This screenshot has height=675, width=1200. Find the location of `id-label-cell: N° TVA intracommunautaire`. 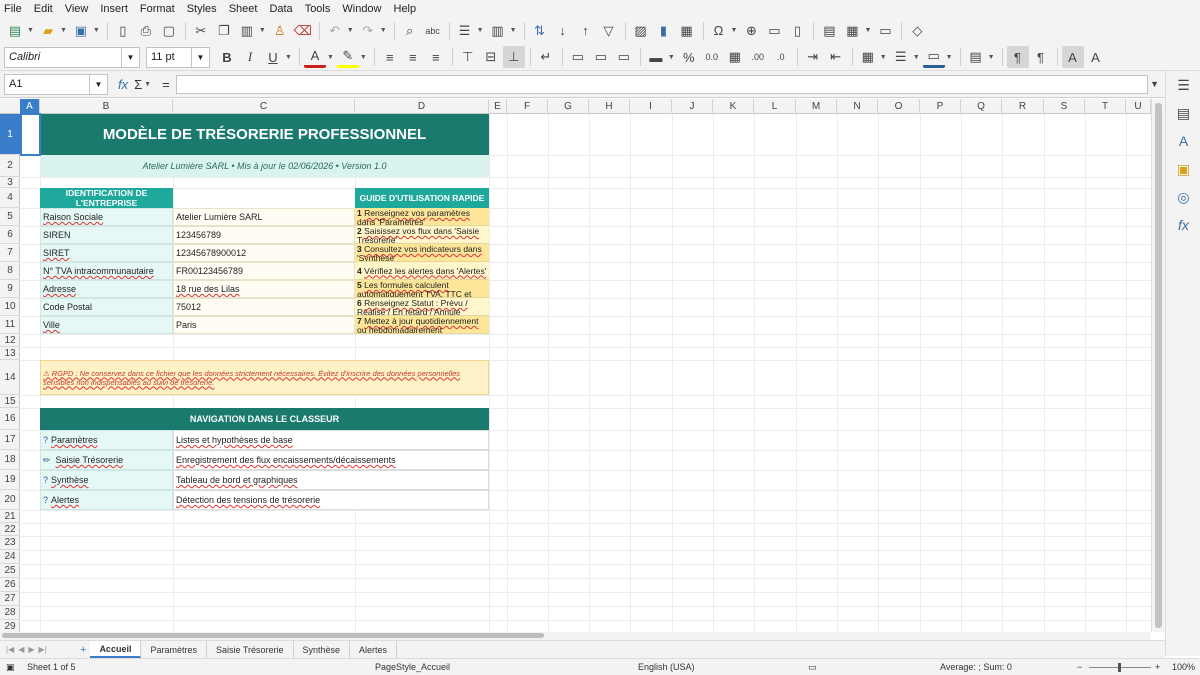

id-label-cell: N° TVA intracommunautaire is located at coordinates (106, 271).